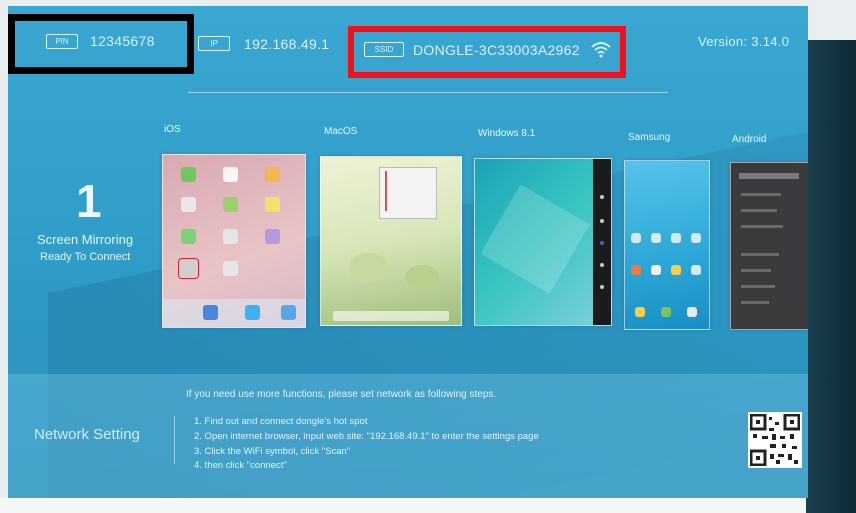 This screenshot has width=856, height=513. I want to click on label-ios: iOS, so click(172, 129).